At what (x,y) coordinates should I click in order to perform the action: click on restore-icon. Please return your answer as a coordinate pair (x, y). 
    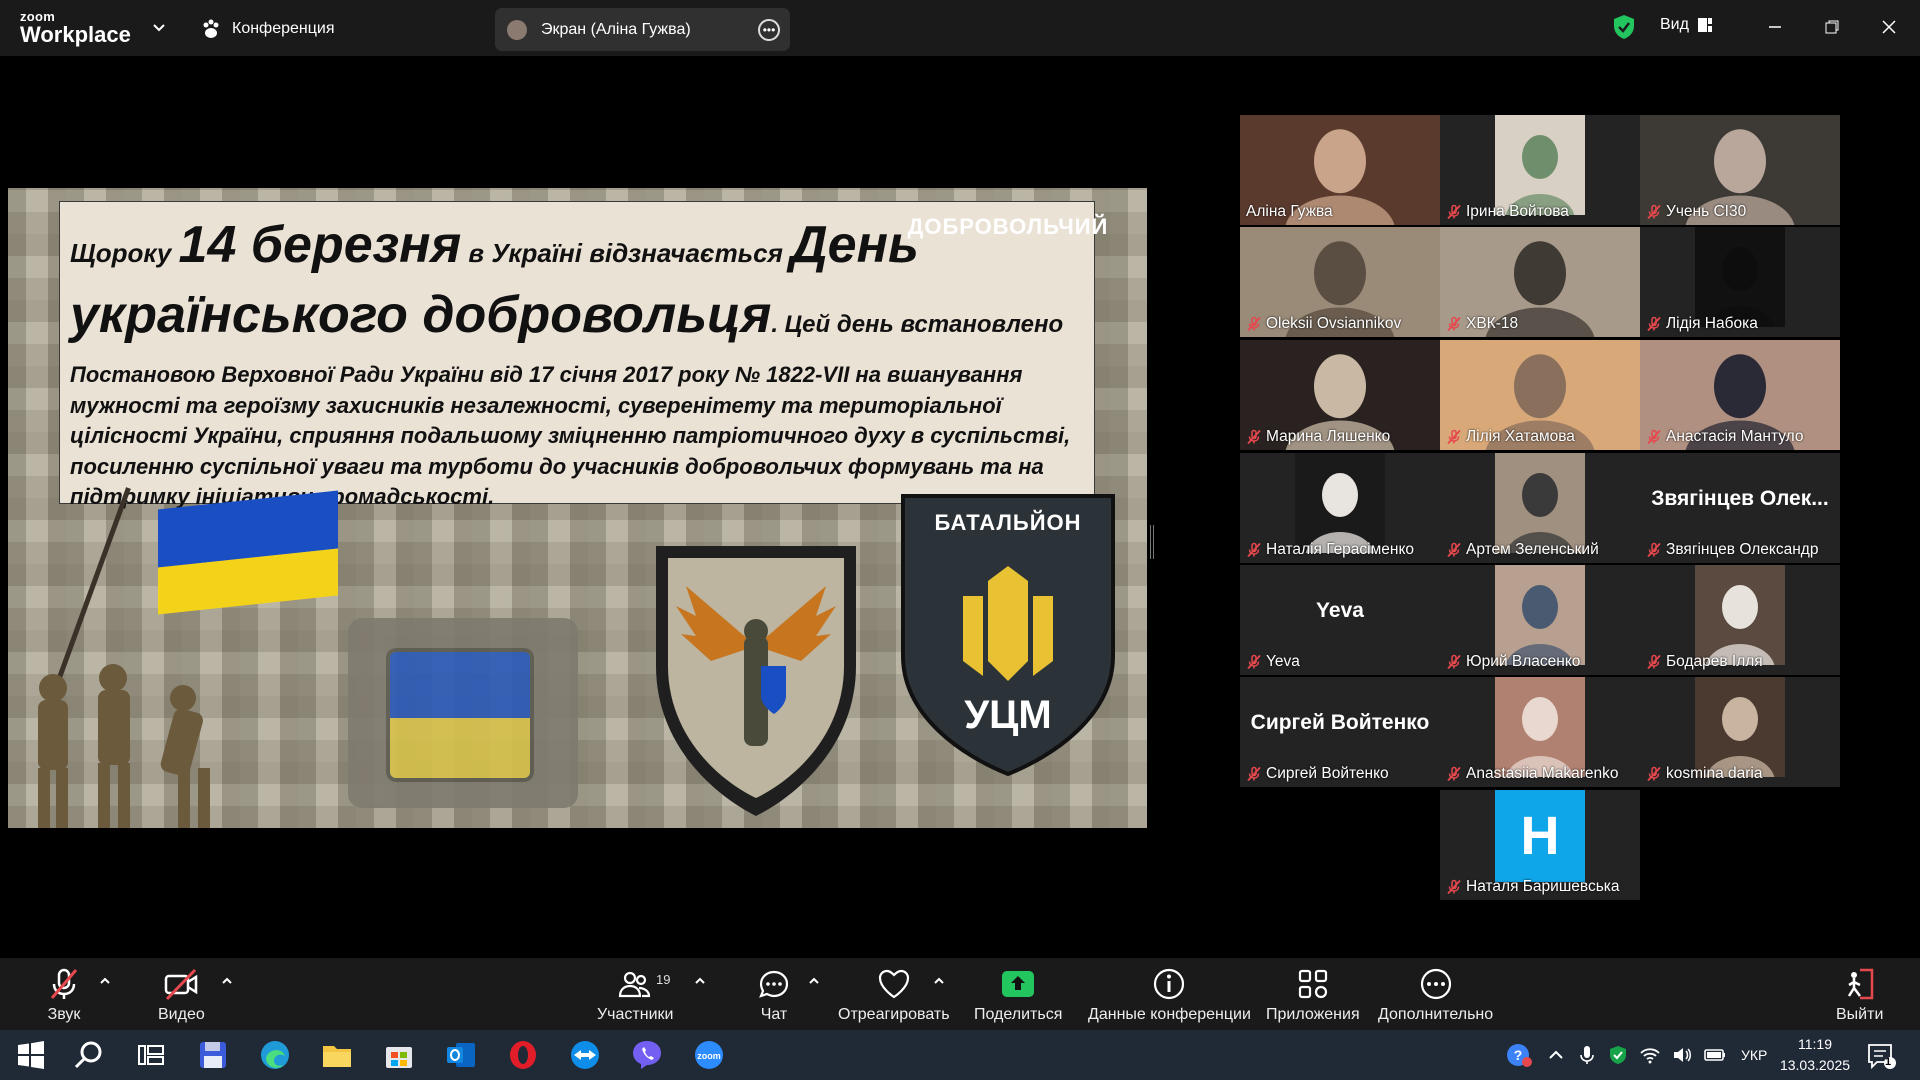
    Looking at the image, I should click on (1832, 27).